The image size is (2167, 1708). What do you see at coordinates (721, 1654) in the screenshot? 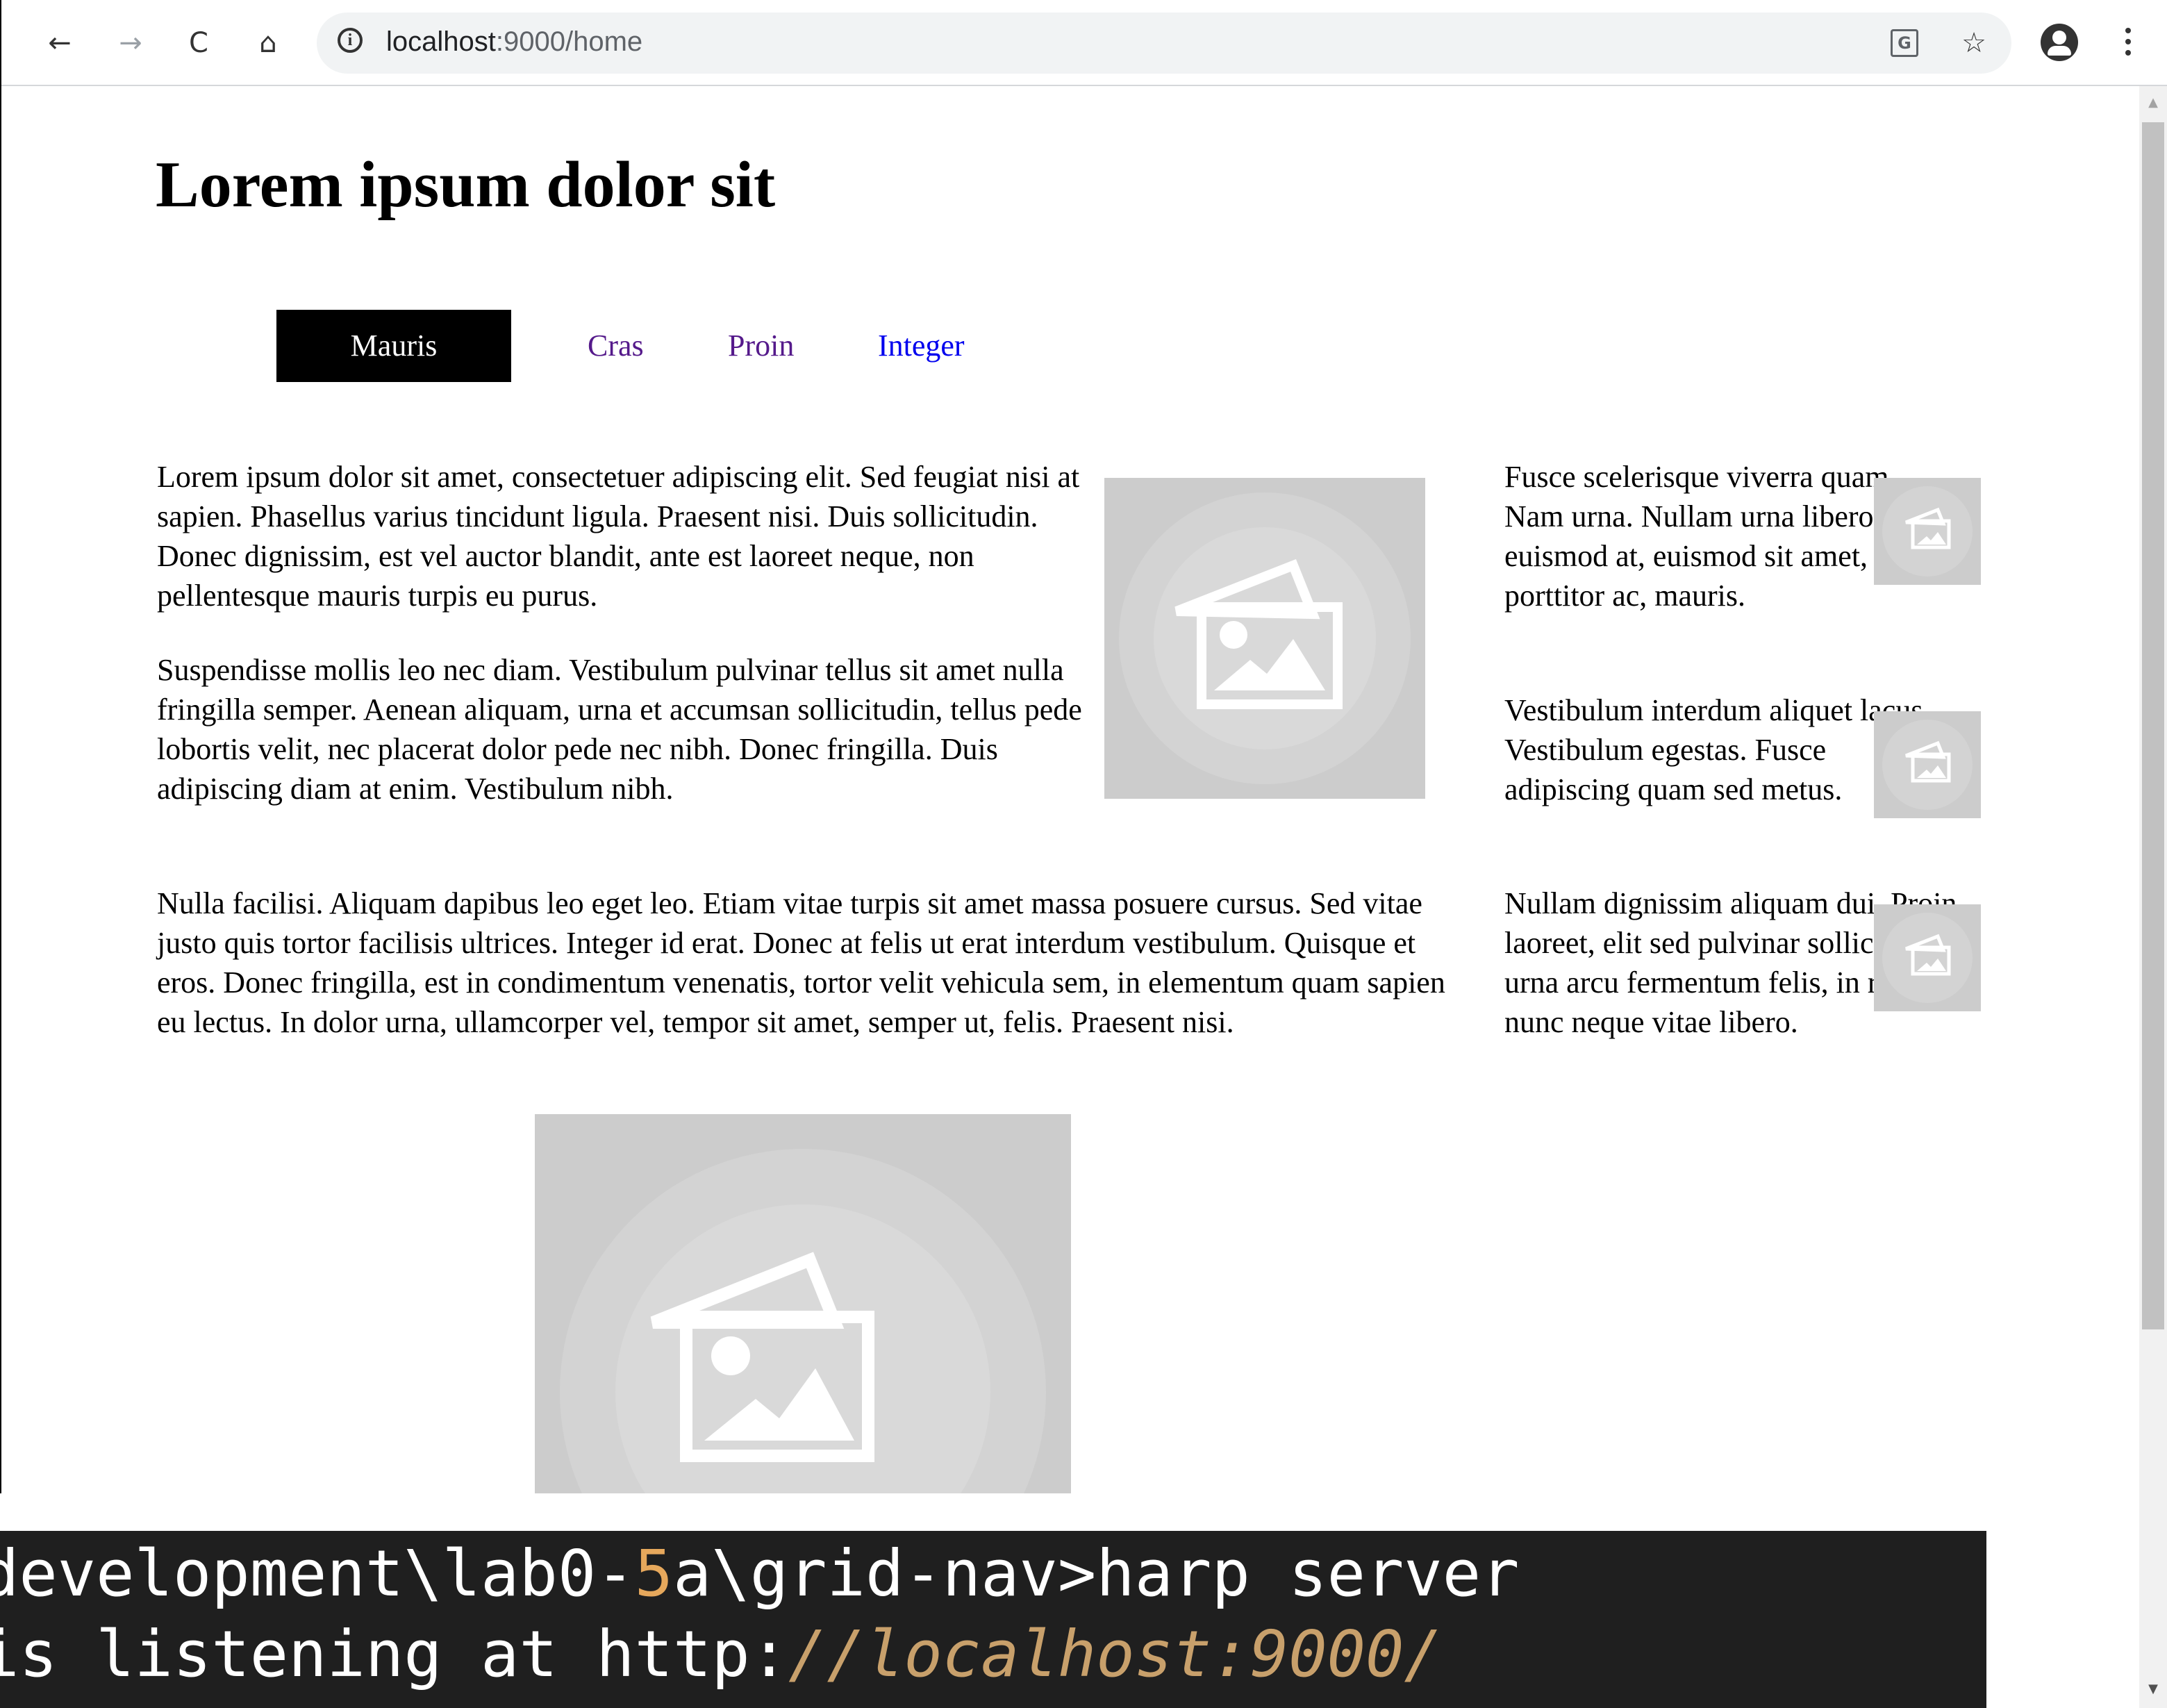
I see `terminal-output-line: is listening at http://localhost:9000/` at bounding box center [721, 1654].